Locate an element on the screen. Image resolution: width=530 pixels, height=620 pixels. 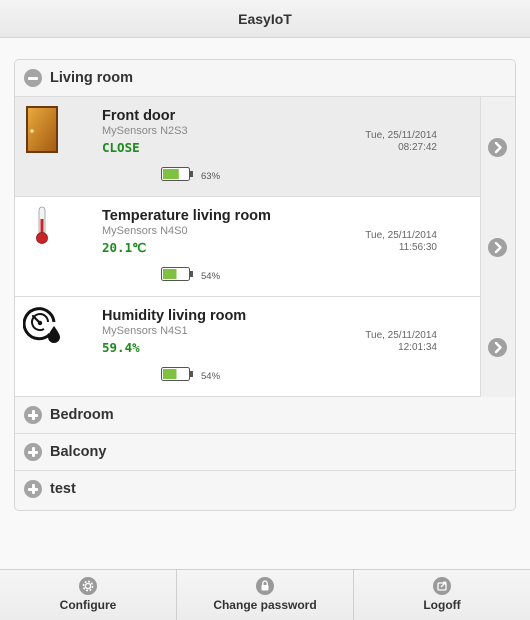
change-password-button: Change password is located at coordinates (265, 595).